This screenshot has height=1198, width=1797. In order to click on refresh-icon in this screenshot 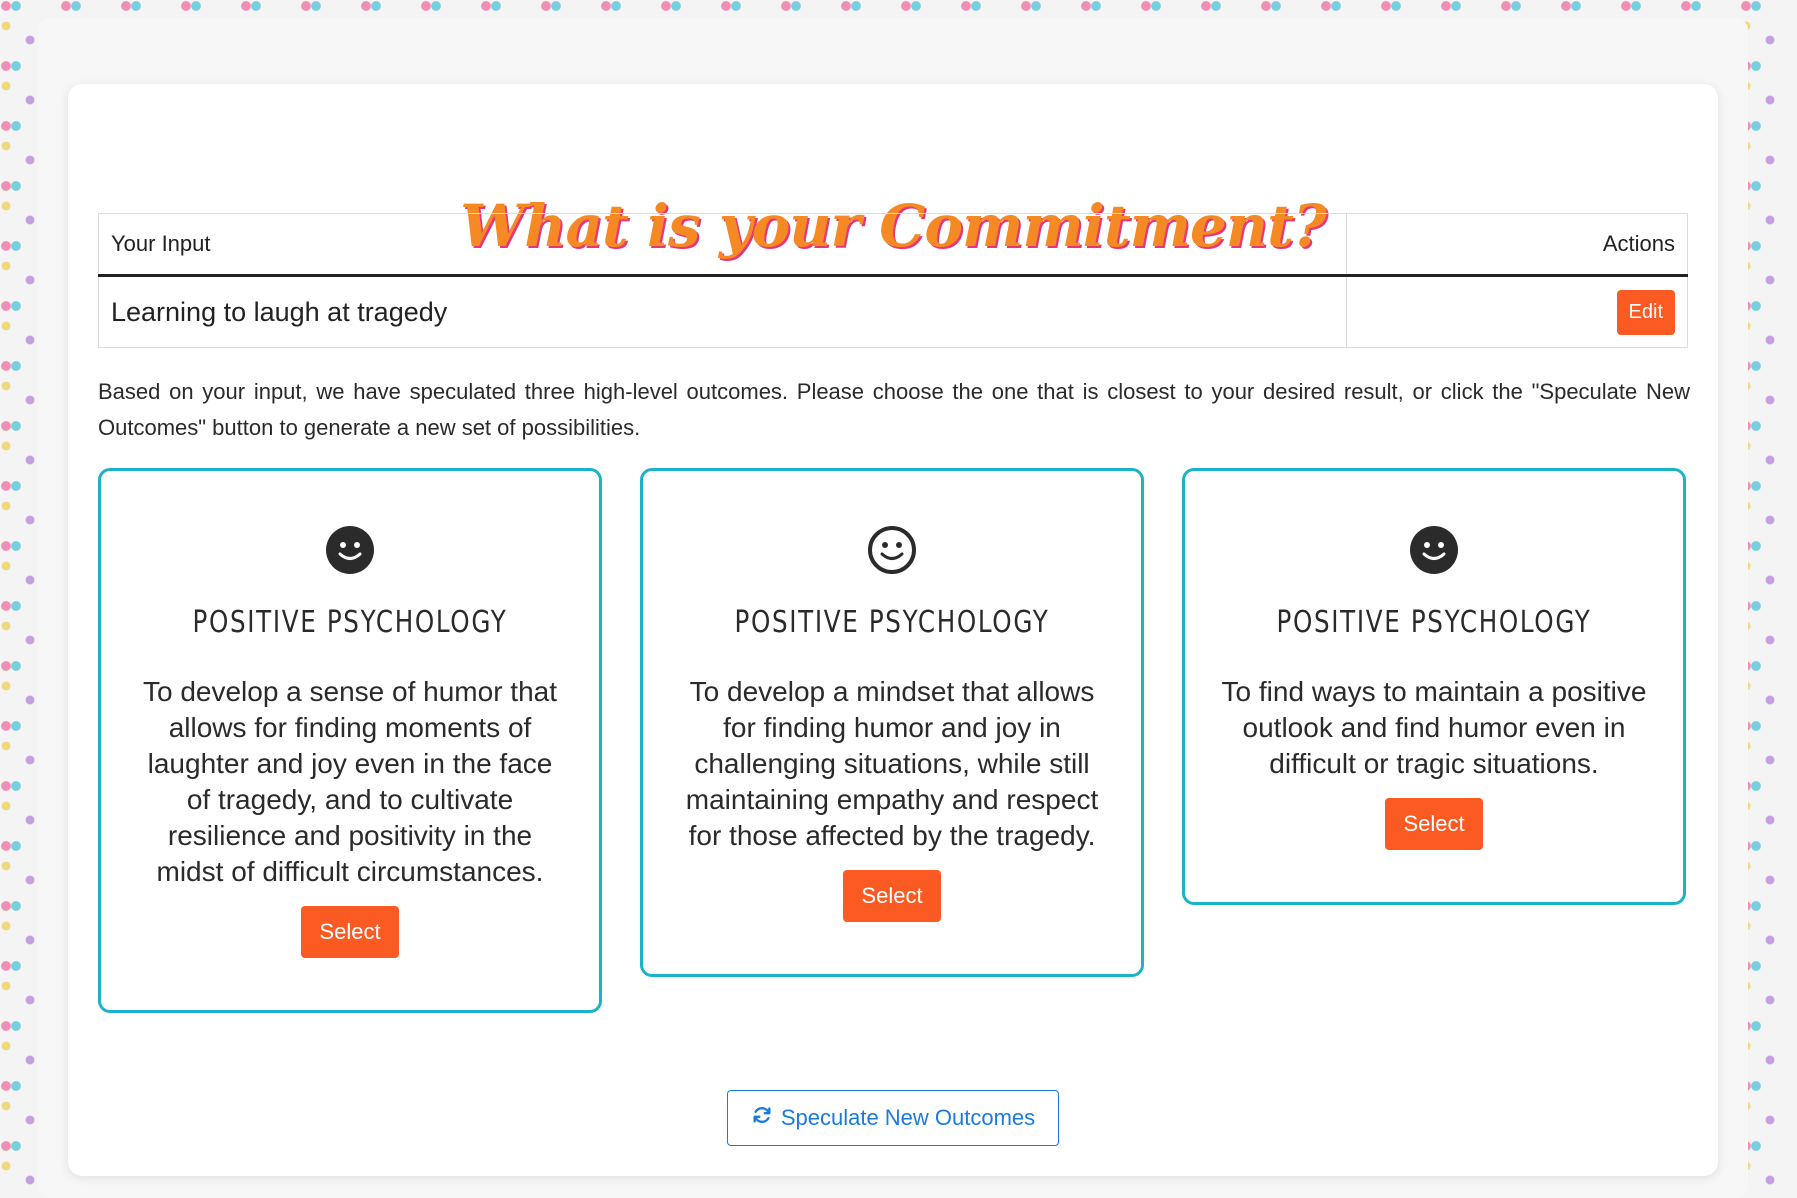, I will do `click(762, 1118)`.